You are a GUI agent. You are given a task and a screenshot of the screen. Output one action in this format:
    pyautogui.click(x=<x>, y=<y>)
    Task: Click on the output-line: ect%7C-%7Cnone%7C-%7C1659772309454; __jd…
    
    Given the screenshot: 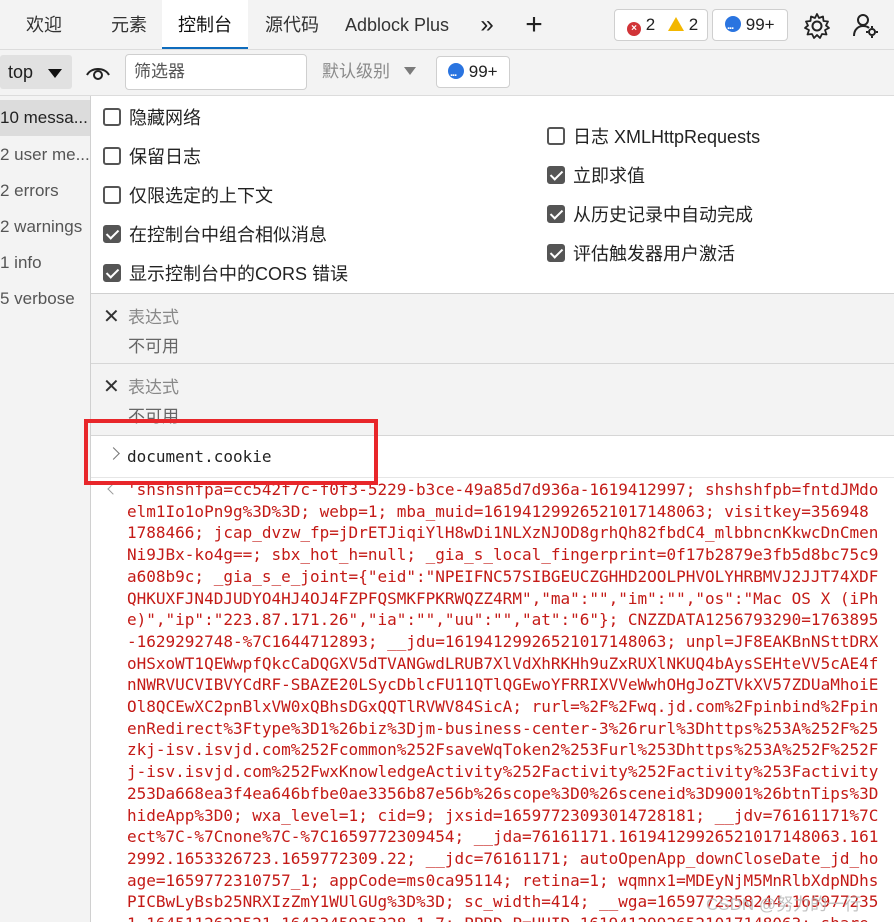 What is the action you would take?
    pyautogui.click(x=503, y=837)
    